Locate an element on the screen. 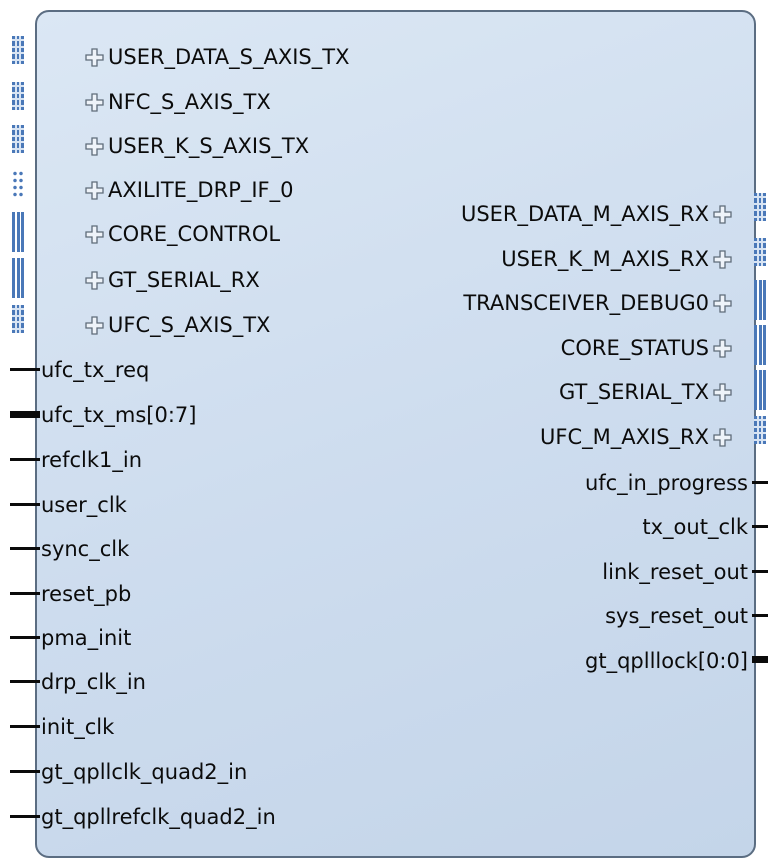 The image size is (768, 863). port-label: TRANSCEIVER_DEBUG0 is located at coordinates (586, 303).